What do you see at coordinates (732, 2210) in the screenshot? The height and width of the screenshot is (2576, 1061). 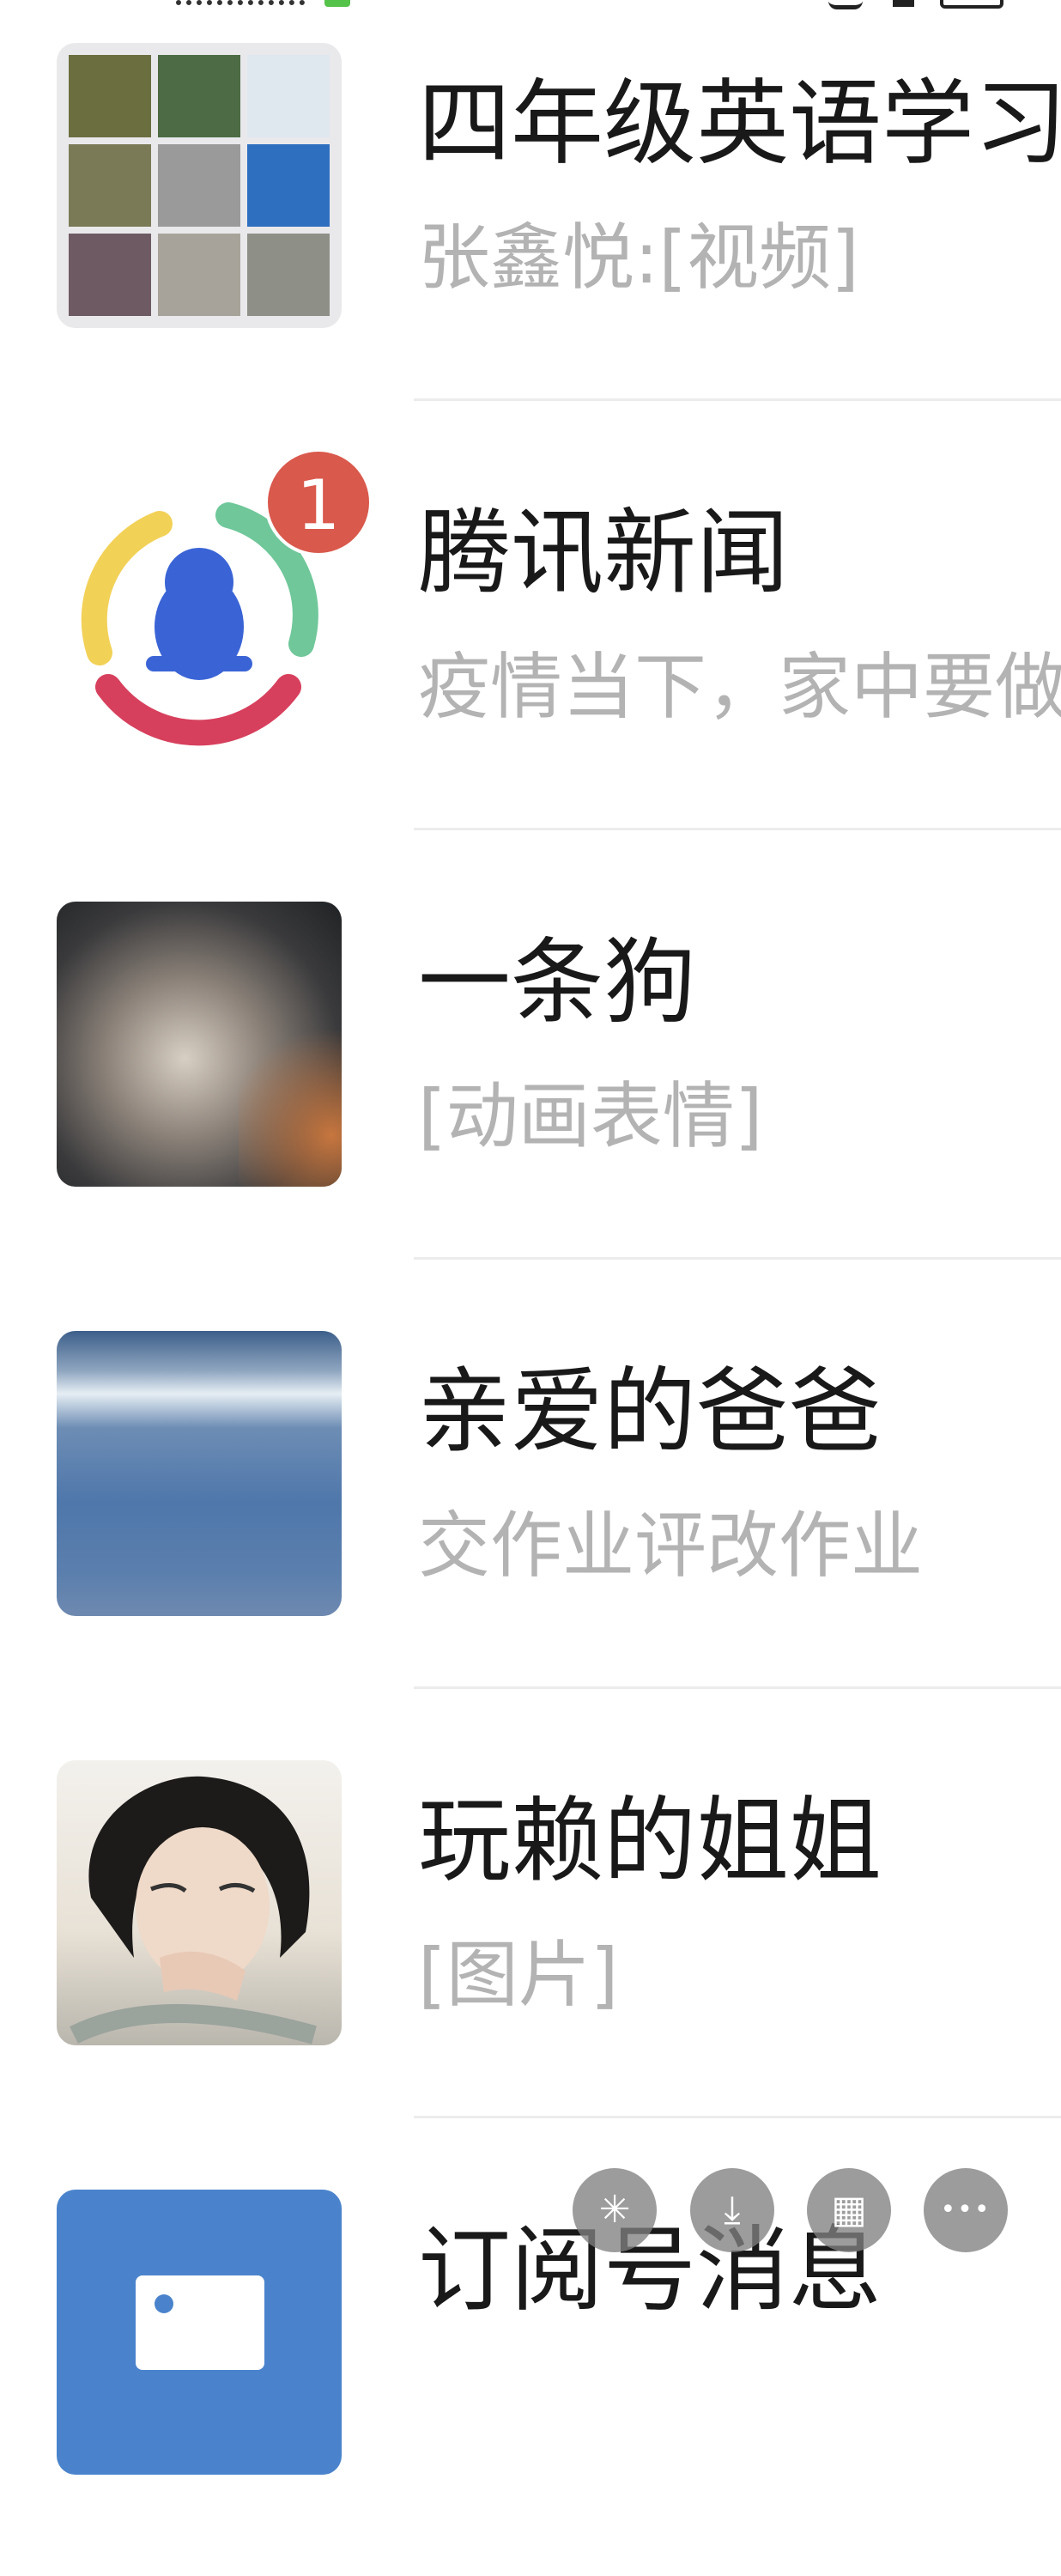 I see `download-icon: ⤓` at bounding box center [732, 2210].